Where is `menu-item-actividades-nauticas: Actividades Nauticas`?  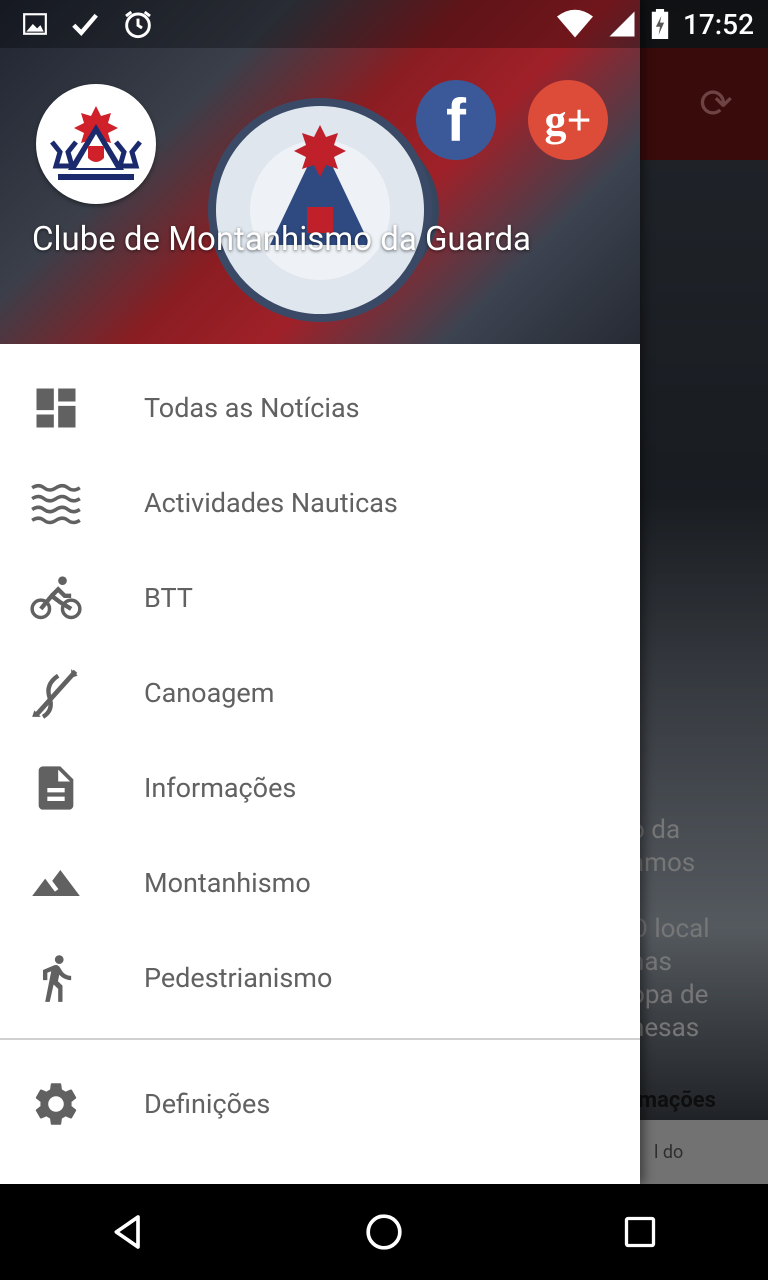
menu-item-actividades-nauticas: Actividades Nauticas is located at coordinates (320, 502).